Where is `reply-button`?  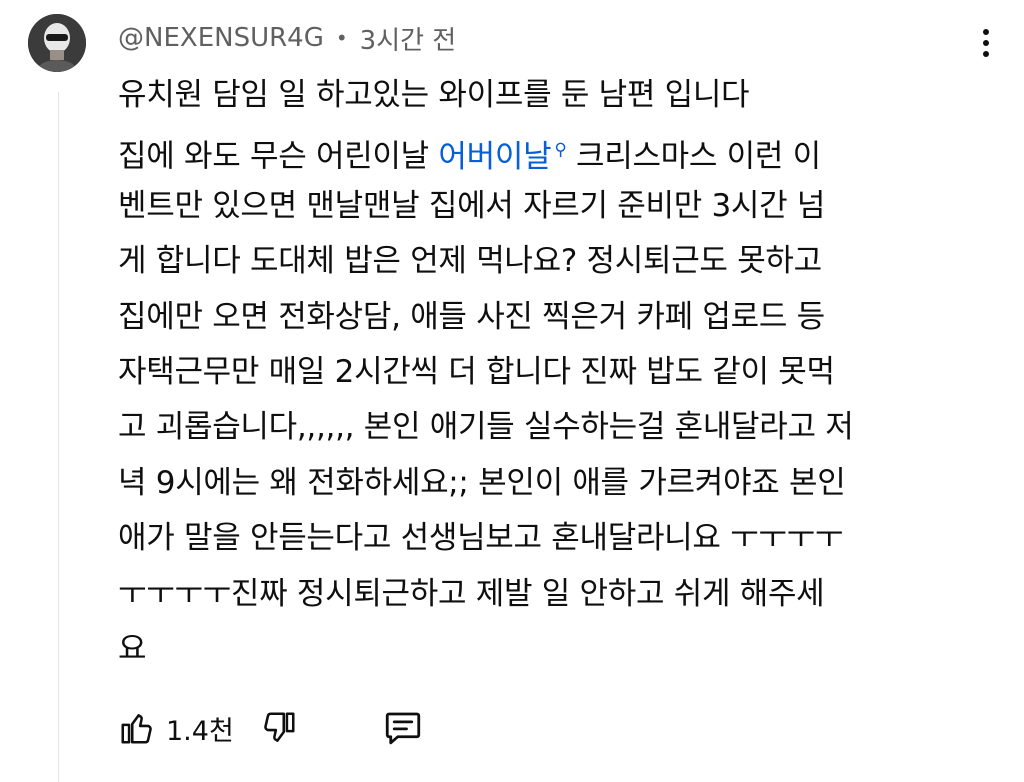
reply-button is located at coordinates (403, 728).